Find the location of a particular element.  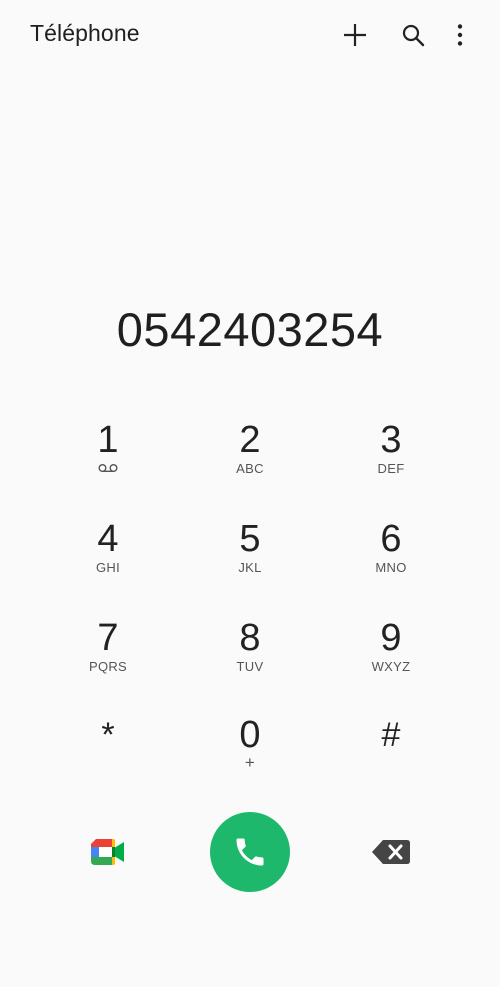

key-digit: 5 is located at coordinates (250, 539).